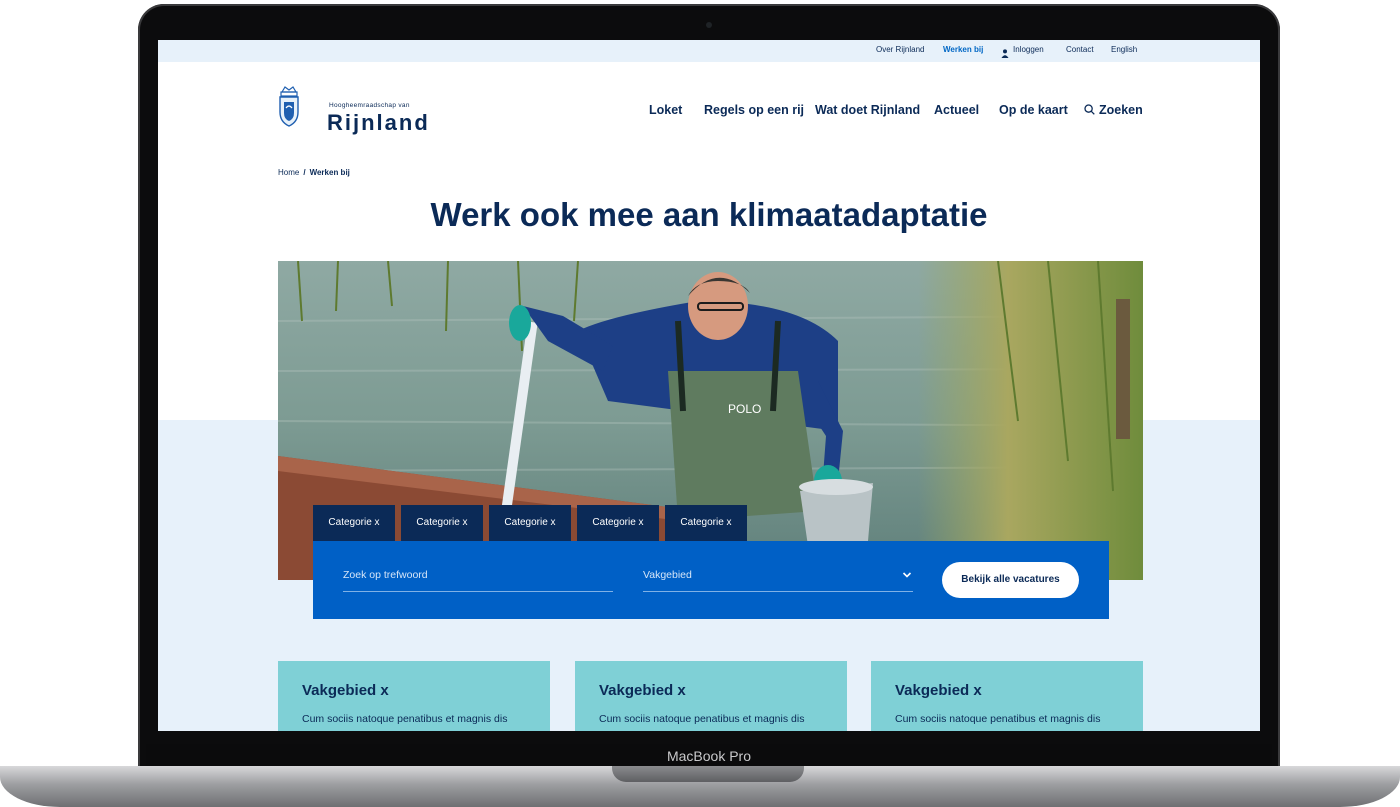 This screenshot has width=1400, height=807. I want to click on logo-name: Rijnland, so click(378, 123).